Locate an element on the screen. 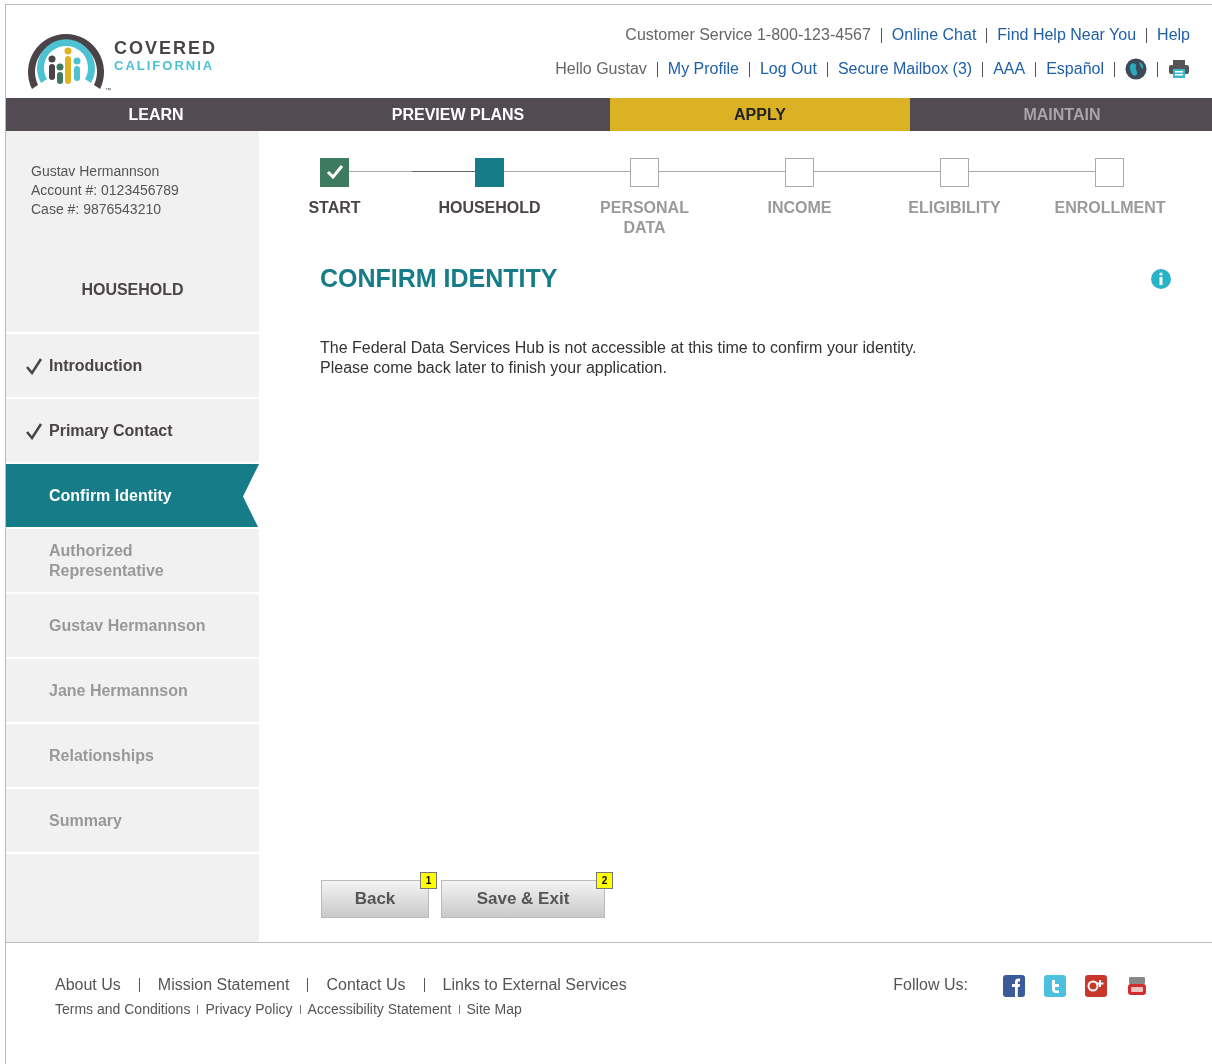  header-link: Español is located at coordinates (1075, 69).